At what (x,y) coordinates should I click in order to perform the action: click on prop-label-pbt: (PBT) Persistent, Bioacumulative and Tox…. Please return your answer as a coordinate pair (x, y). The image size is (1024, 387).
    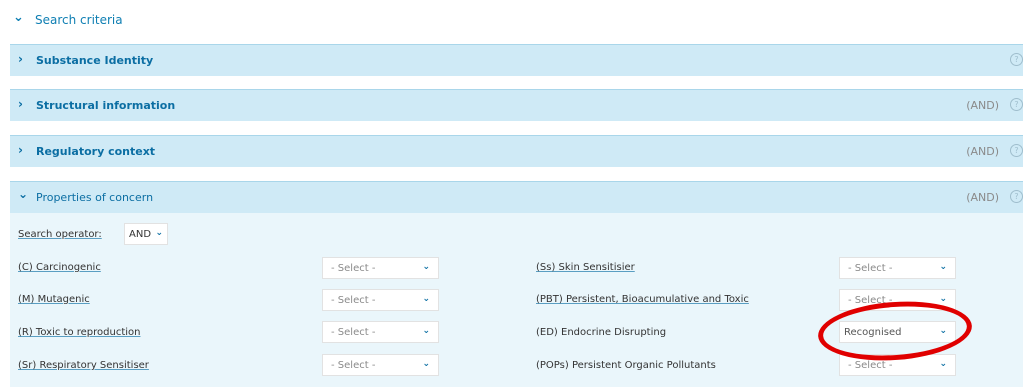
    Looking at the image, I should click on (642, 299).